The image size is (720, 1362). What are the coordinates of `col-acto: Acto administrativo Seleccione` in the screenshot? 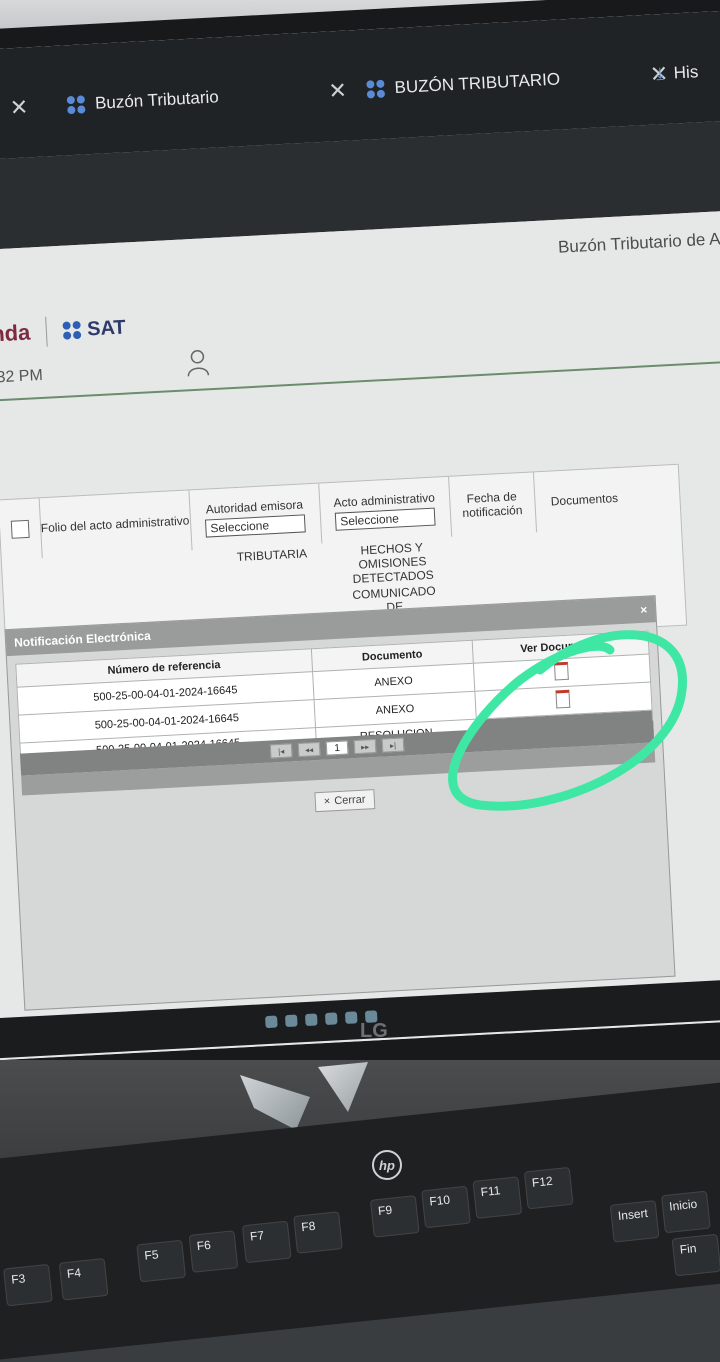 It's located at (385, 510).